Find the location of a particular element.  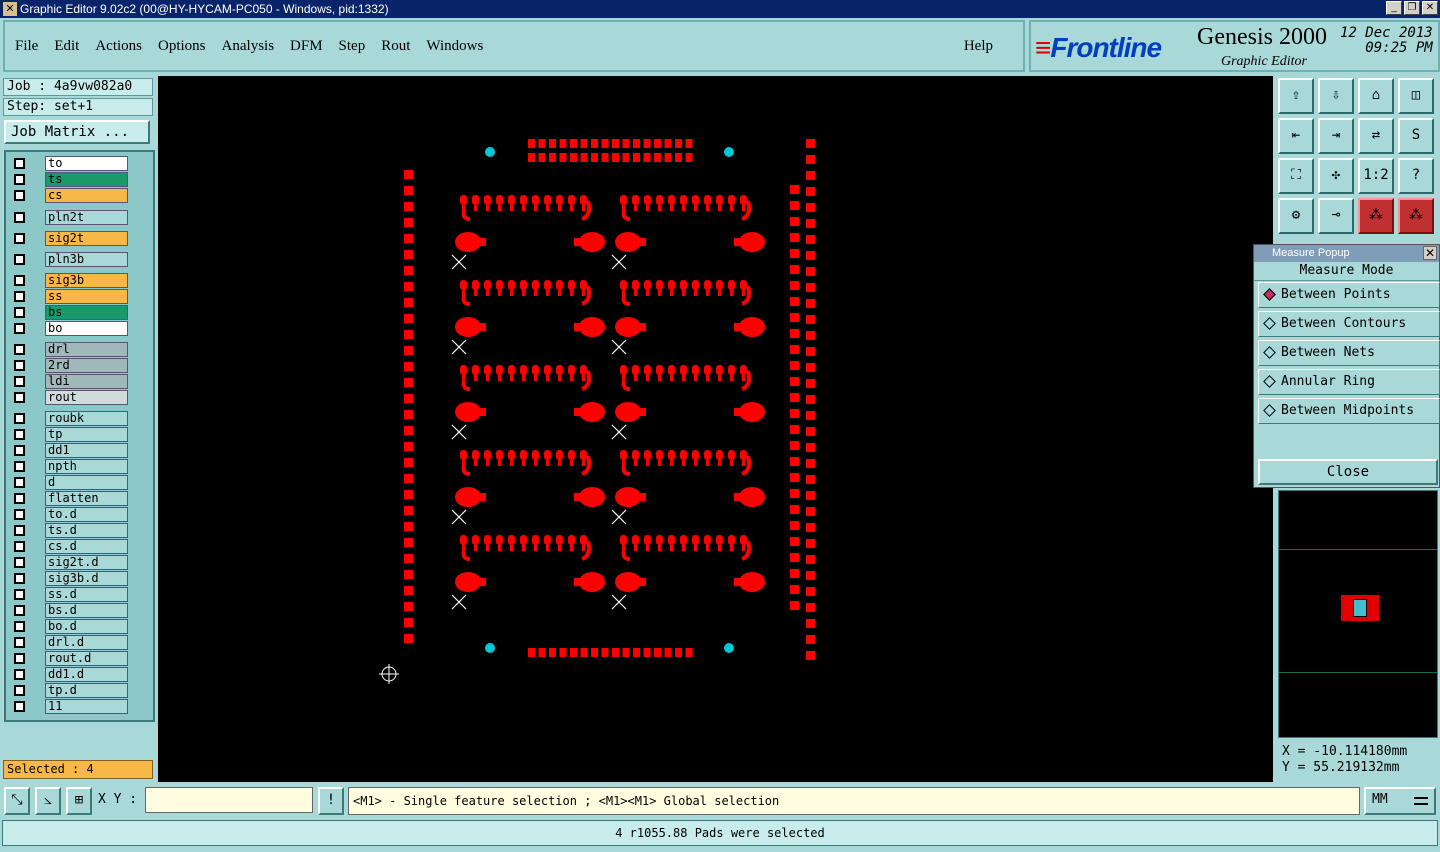

layer-name: tp is located at coordinates (86, 434).